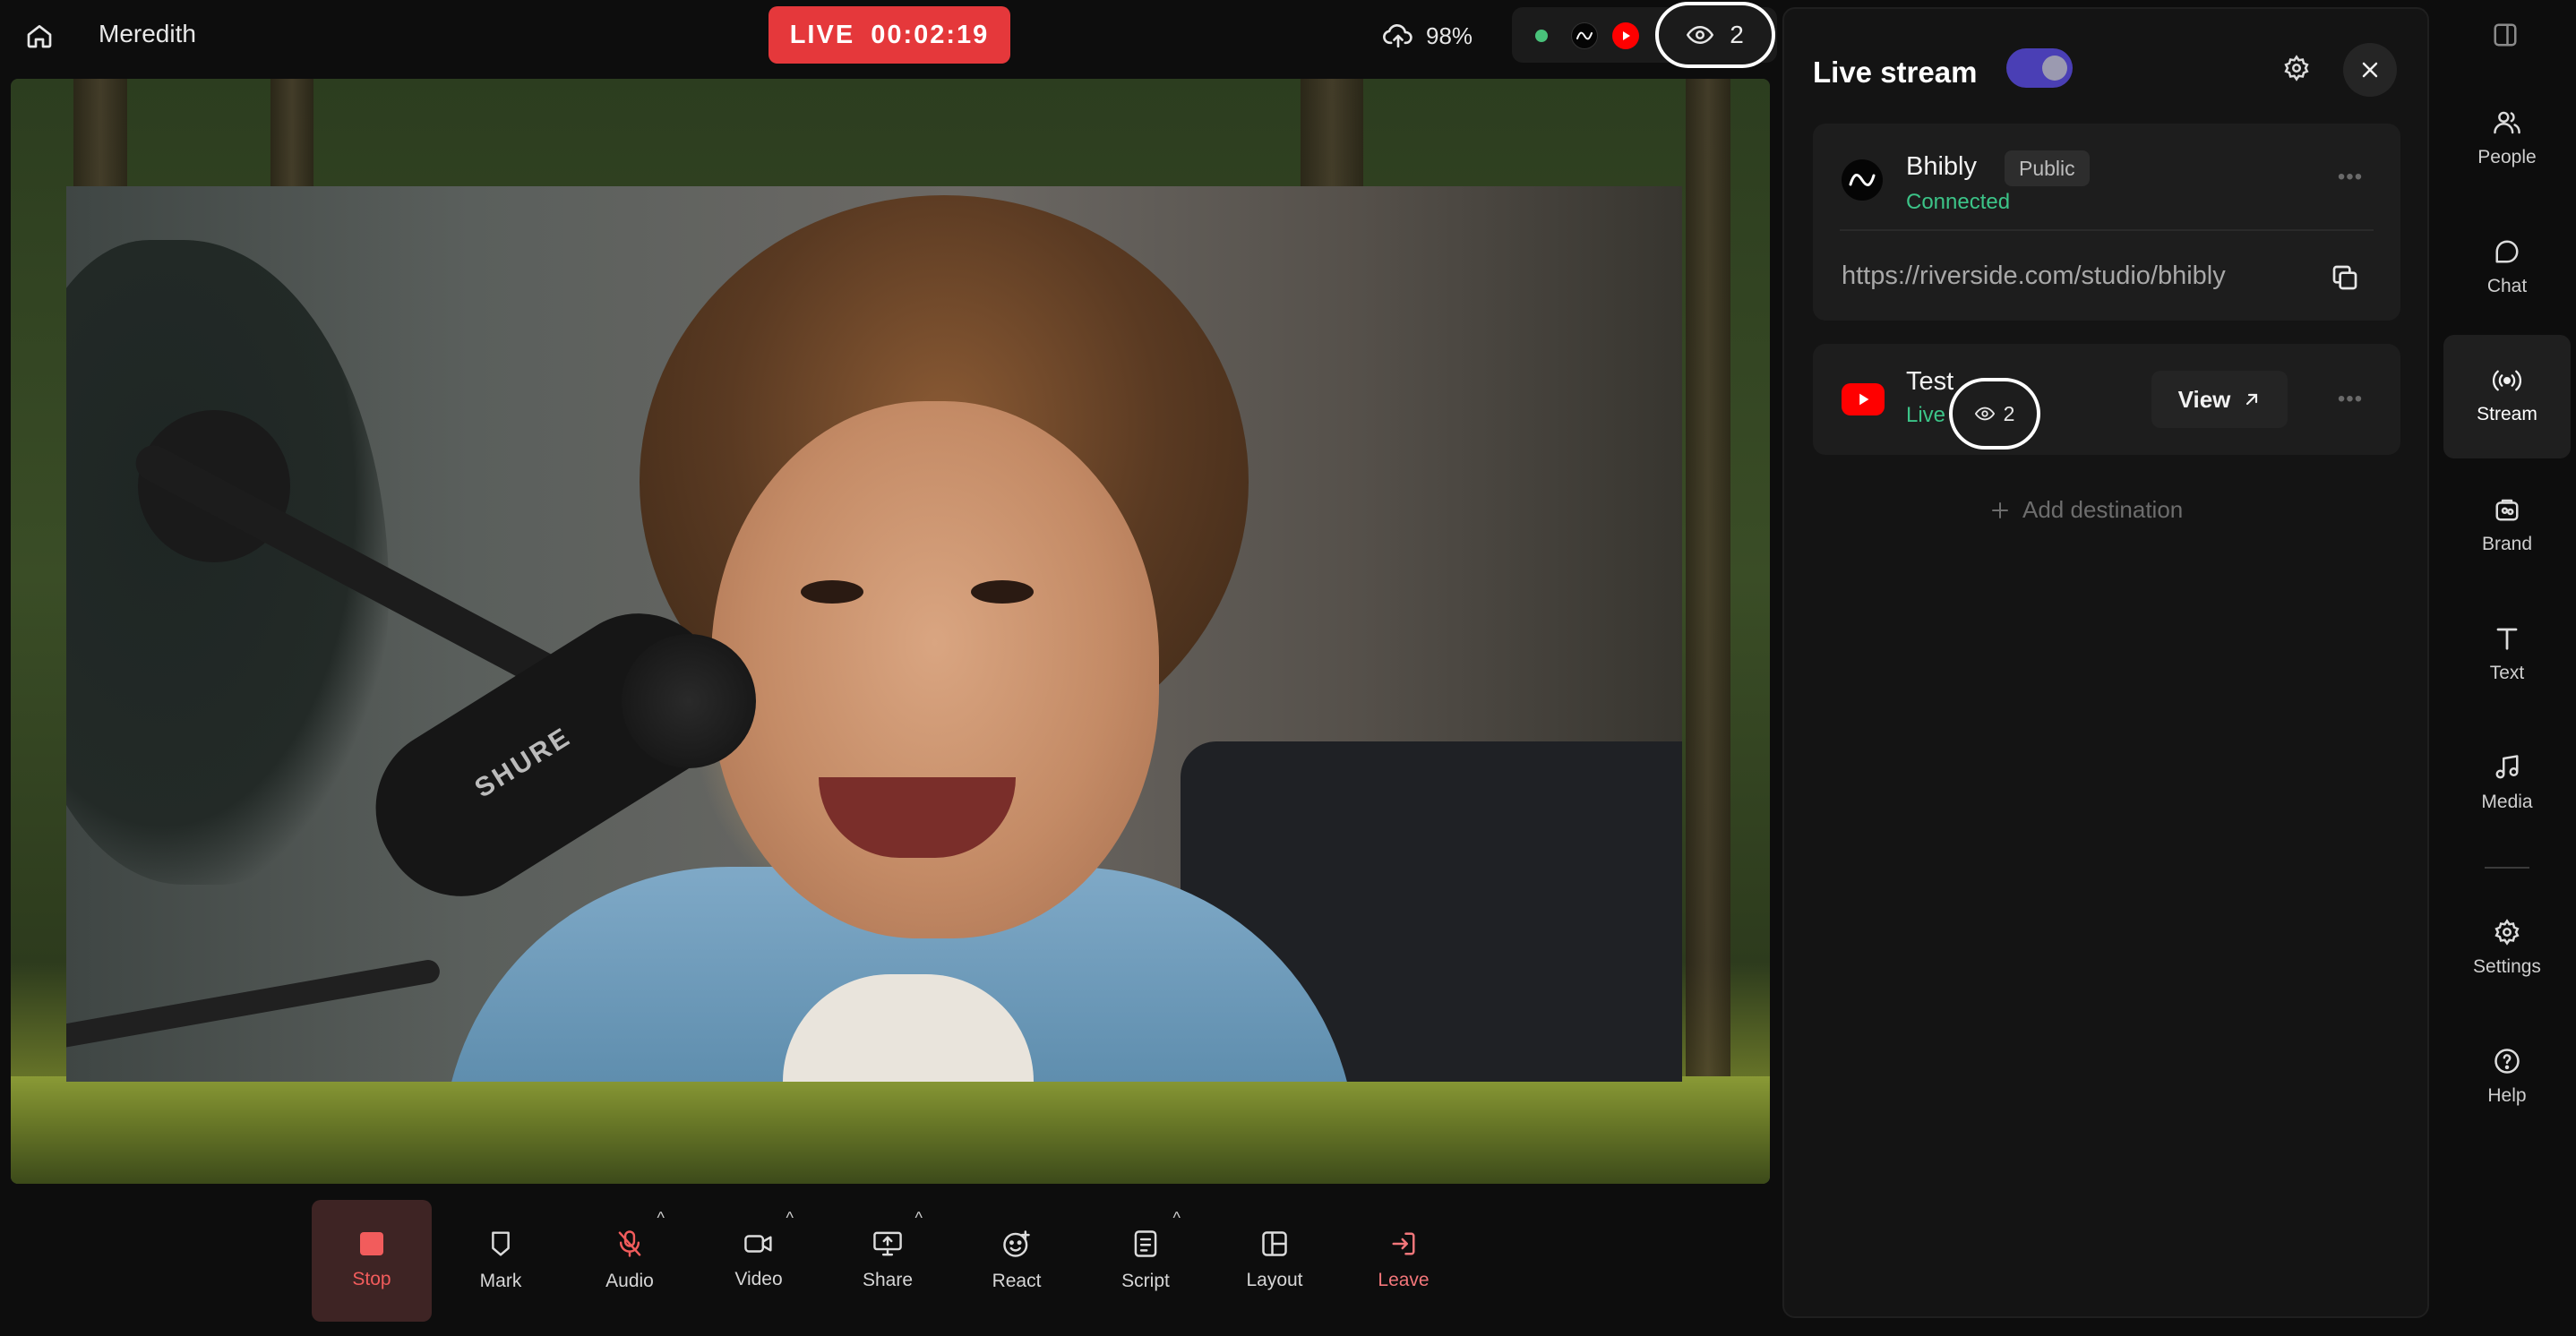  I want to click on bhibly-logo-icon, so click(1862, 180).